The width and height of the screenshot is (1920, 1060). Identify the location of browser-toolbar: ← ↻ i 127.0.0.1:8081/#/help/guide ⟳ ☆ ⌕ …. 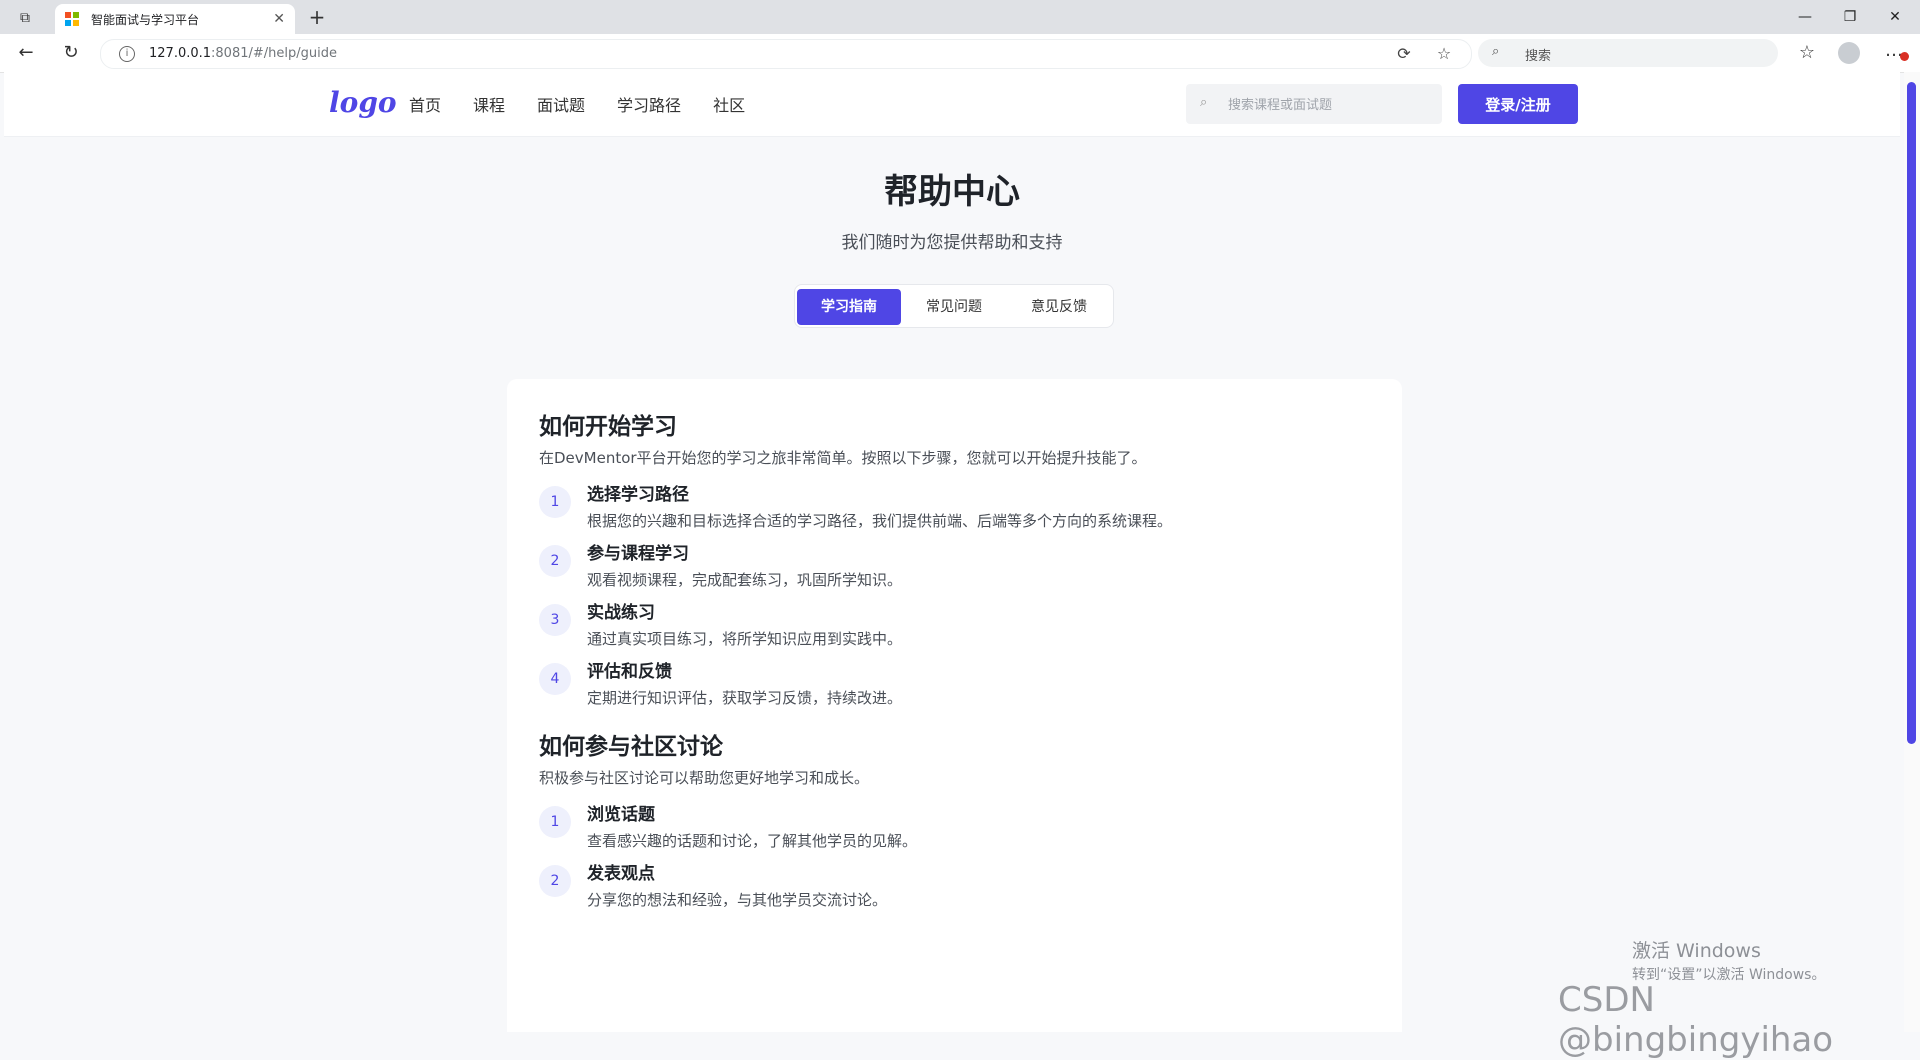
(960, 53).